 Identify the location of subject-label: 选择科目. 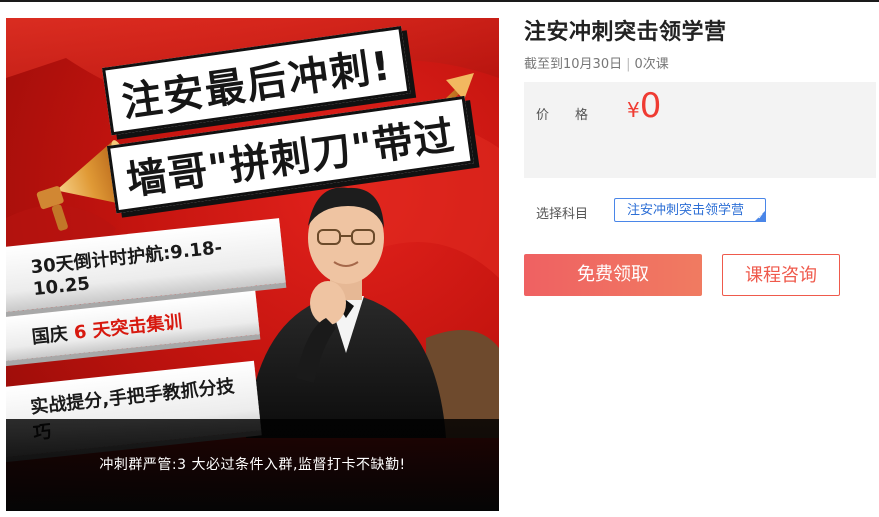
(562, 214).